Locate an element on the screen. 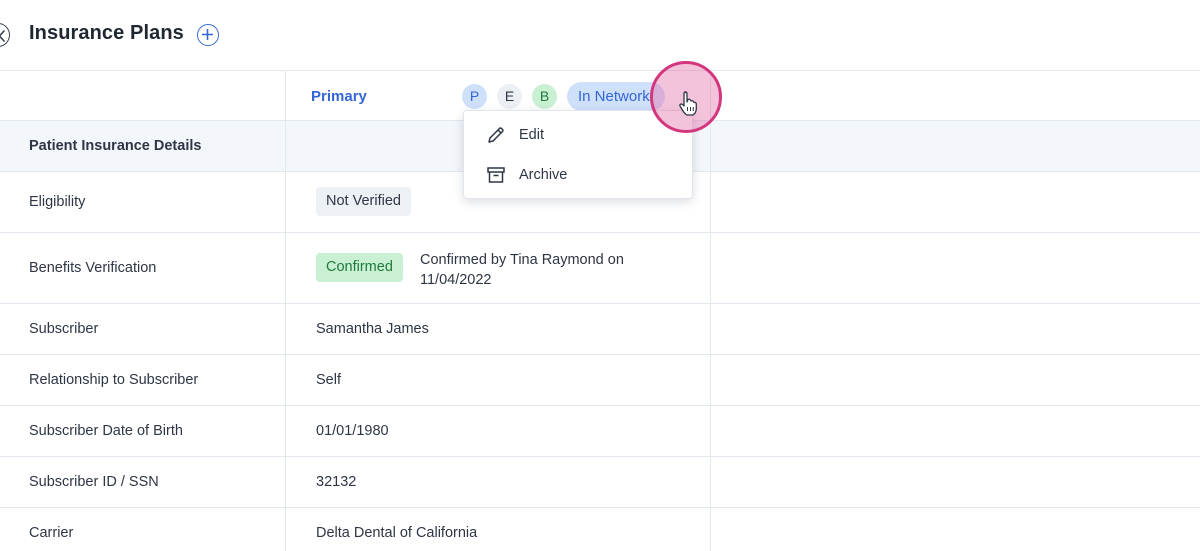 The image size is (1200, 551). benefits-verification-label: Benefits Verification is located at coordinates (93, 268).